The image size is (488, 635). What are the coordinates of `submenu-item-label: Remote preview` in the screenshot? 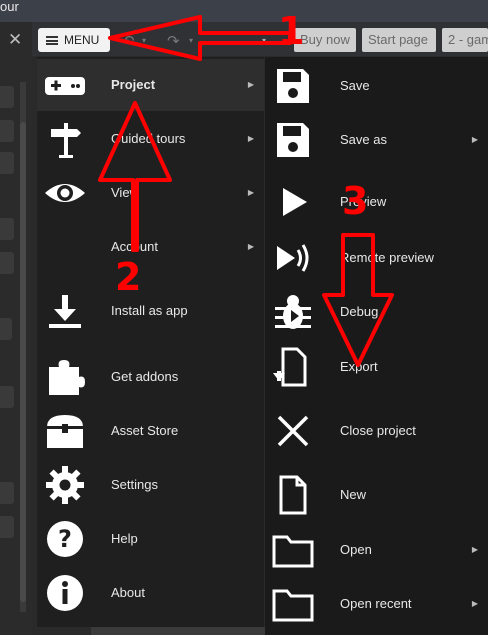 It's located at (387, 257).